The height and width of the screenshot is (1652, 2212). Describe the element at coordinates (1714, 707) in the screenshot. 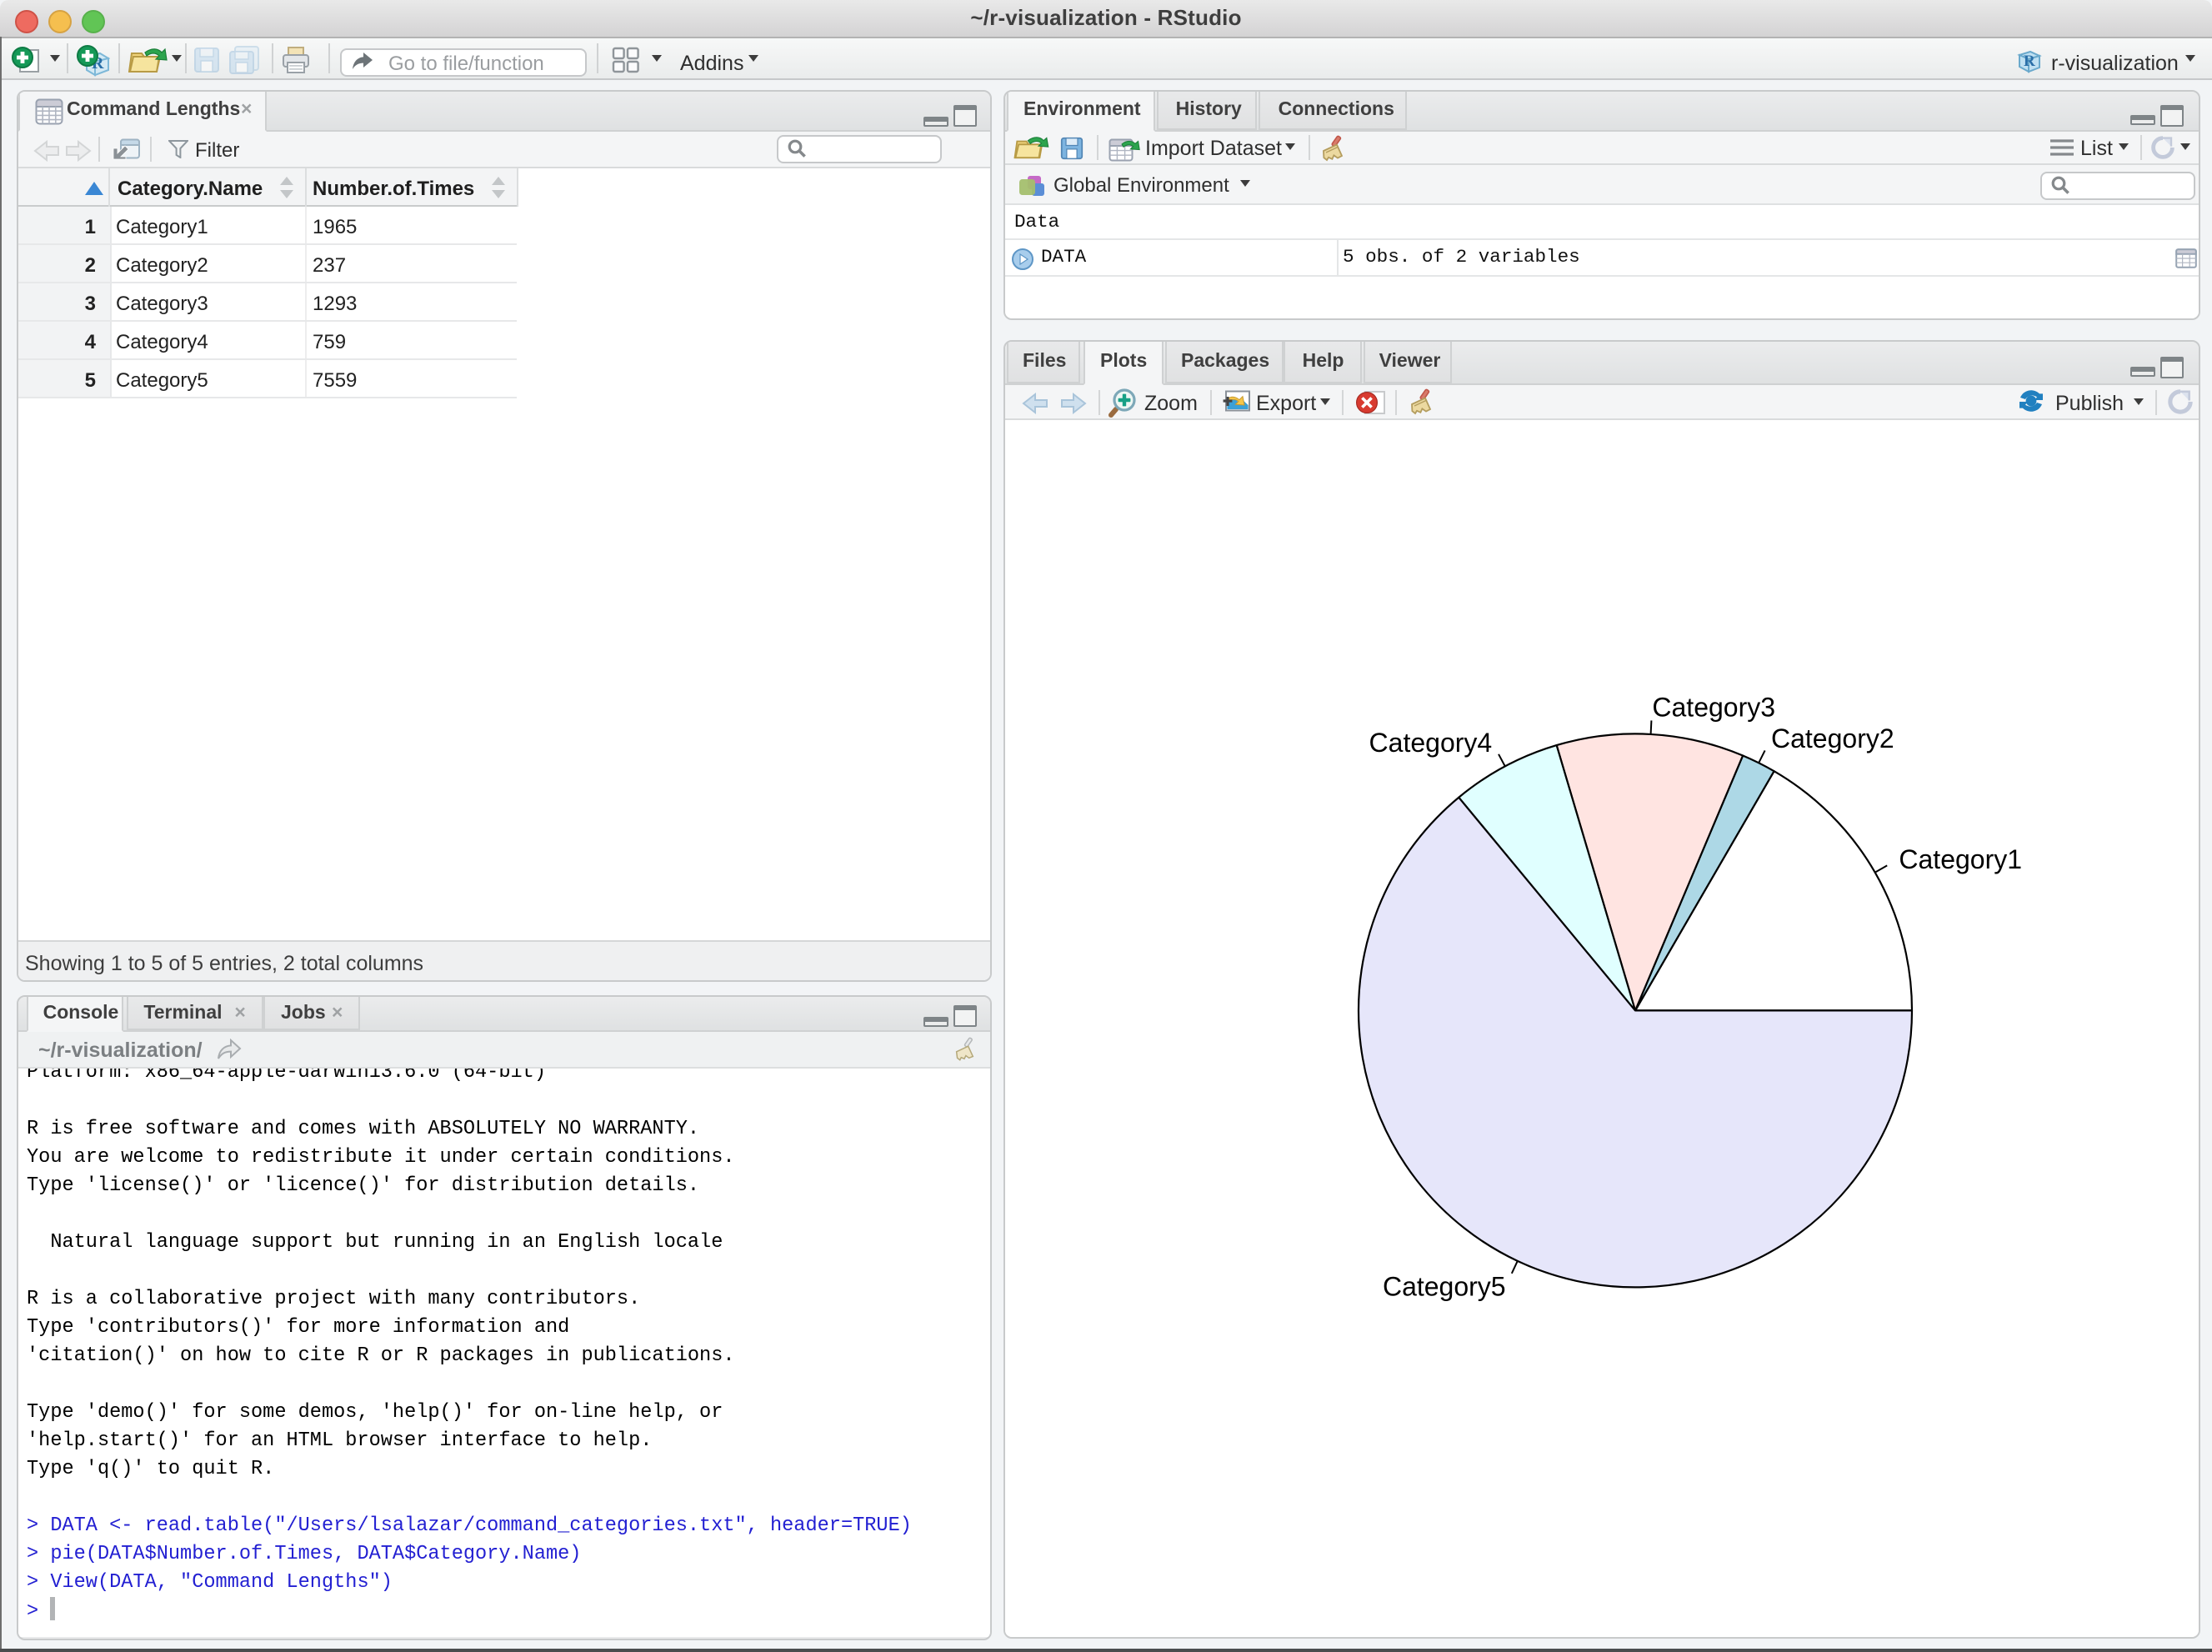

I see `svg-text: Category3` at that location.